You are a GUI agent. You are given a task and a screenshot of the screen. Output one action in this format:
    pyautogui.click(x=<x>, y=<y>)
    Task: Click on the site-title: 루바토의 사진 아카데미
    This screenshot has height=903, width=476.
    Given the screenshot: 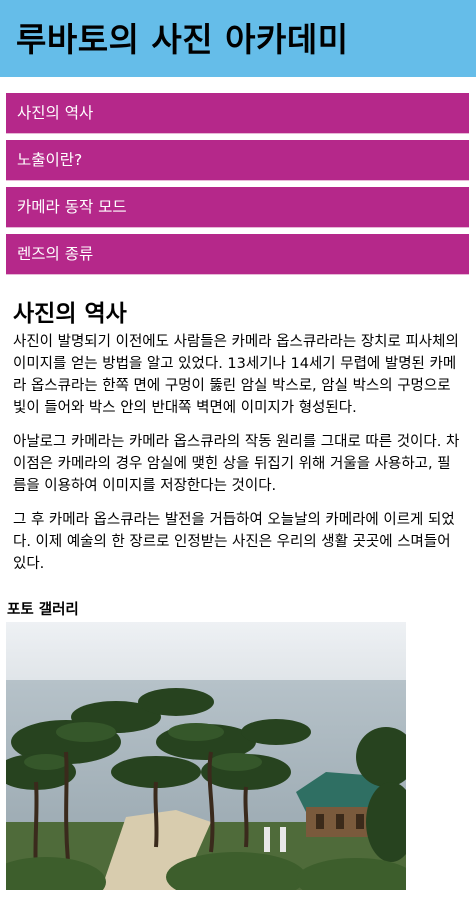 What is the action you would take?
    pyautogui.click(x=182, y=39)
    